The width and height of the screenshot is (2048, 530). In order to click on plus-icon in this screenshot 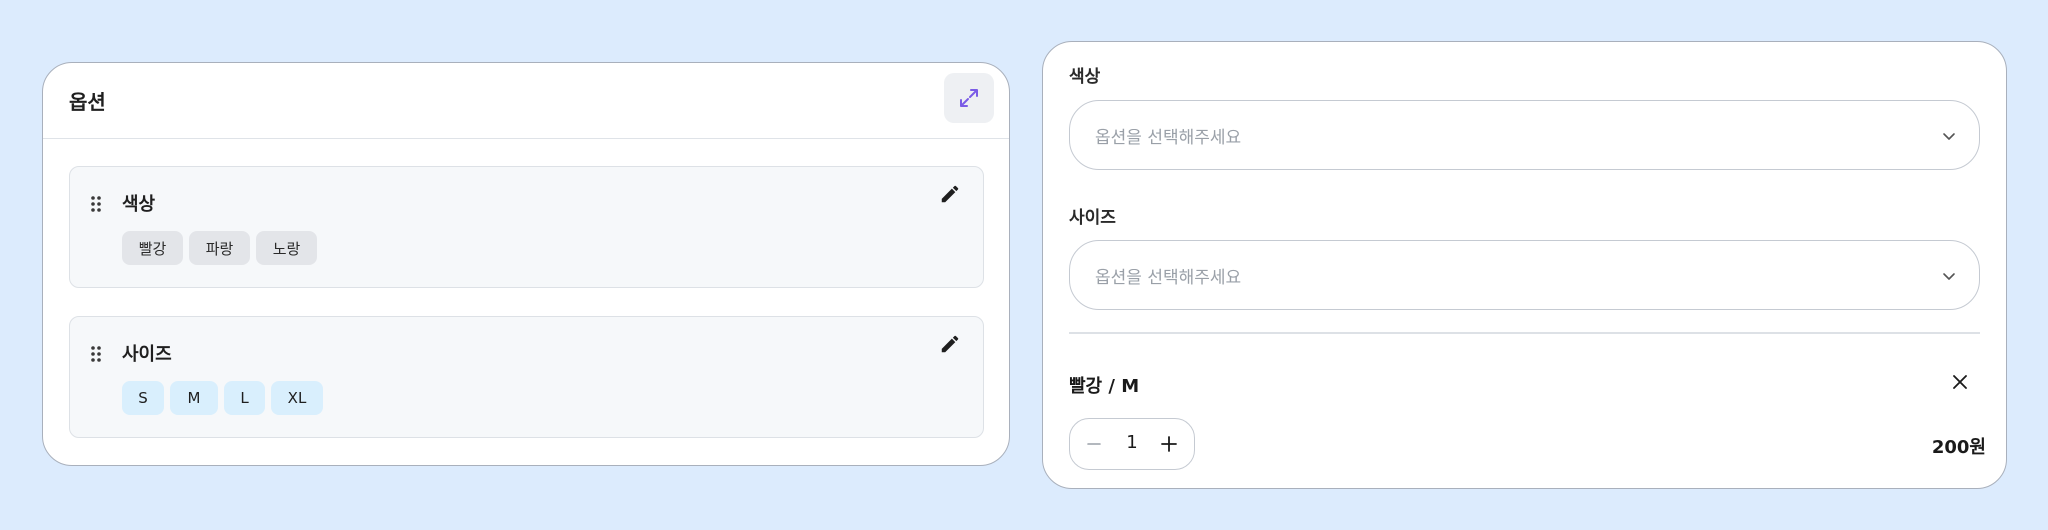, I will do `click(1169, 444)`.